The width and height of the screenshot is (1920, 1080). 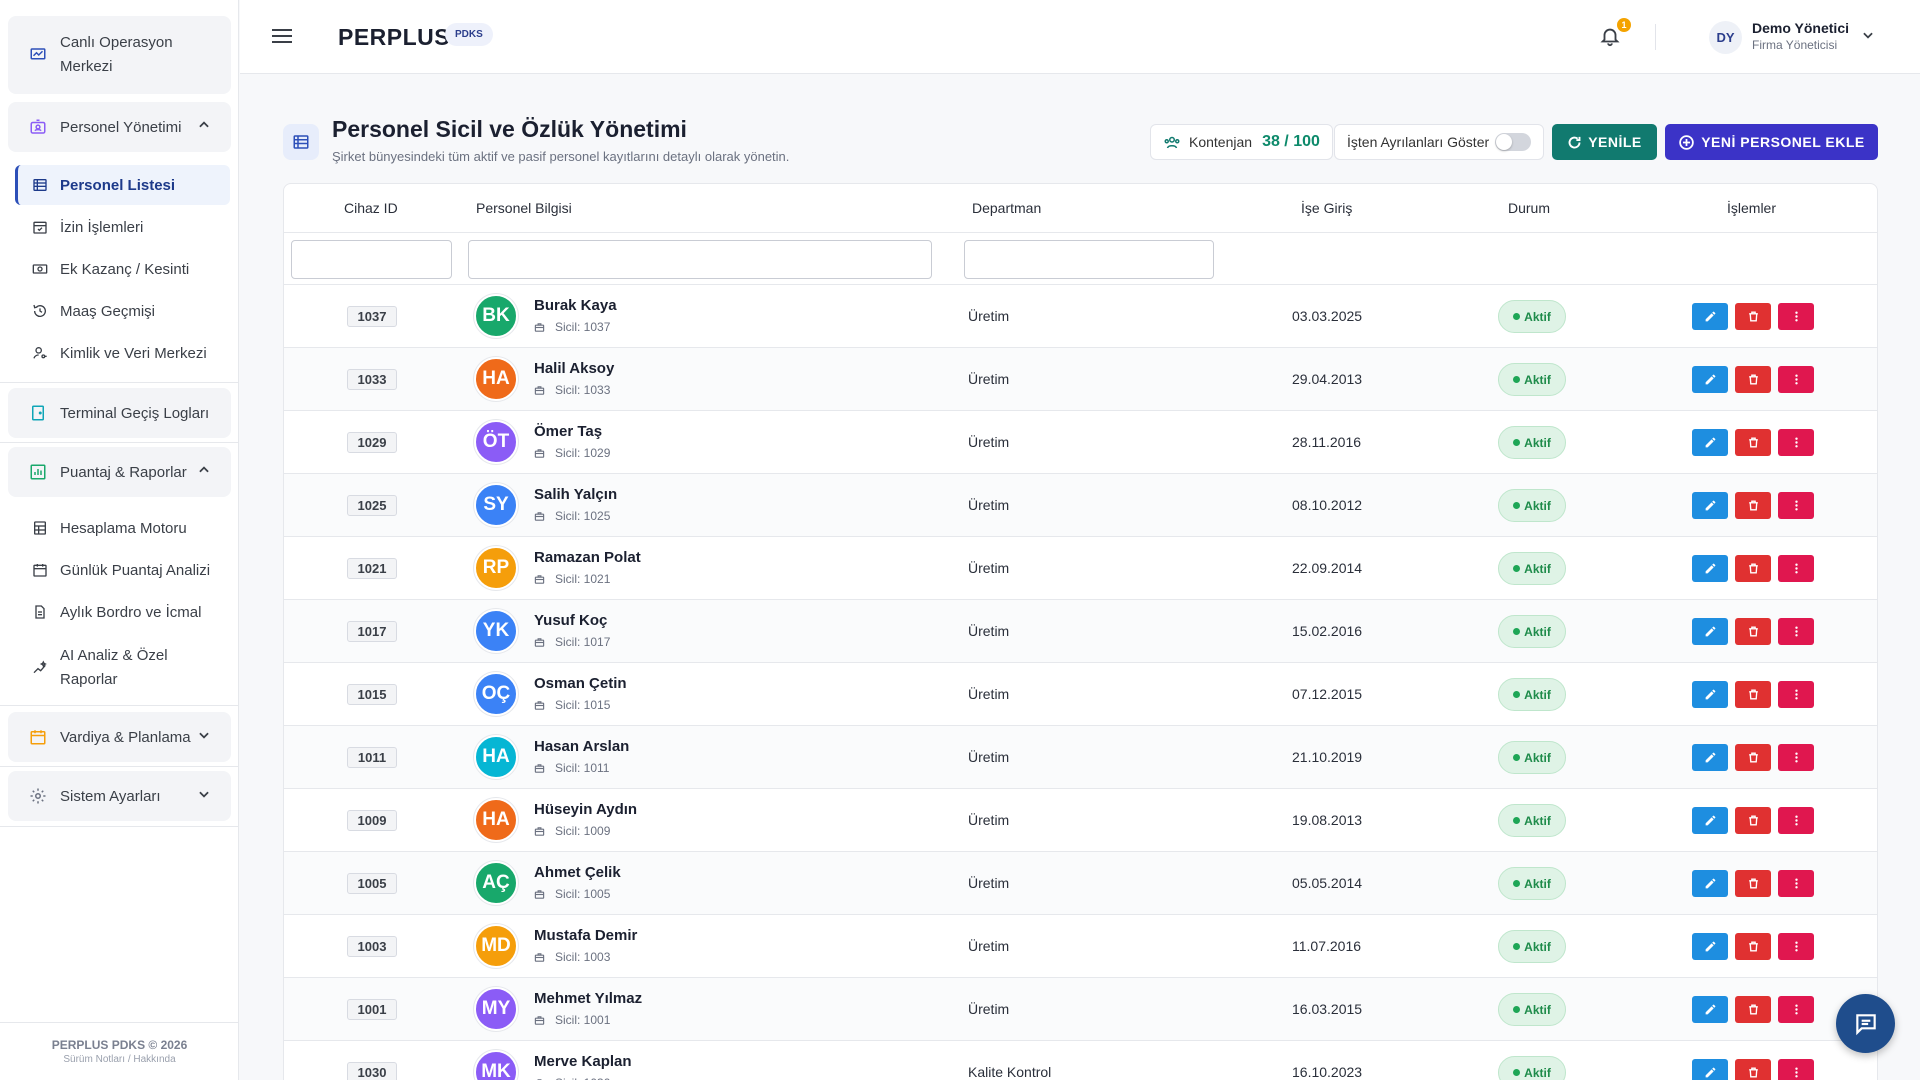 What do you see at coordinates (581, 746) in the screenshot?
I see `personnel-name: Hasan Arslan` at bounding box center [581, 746].